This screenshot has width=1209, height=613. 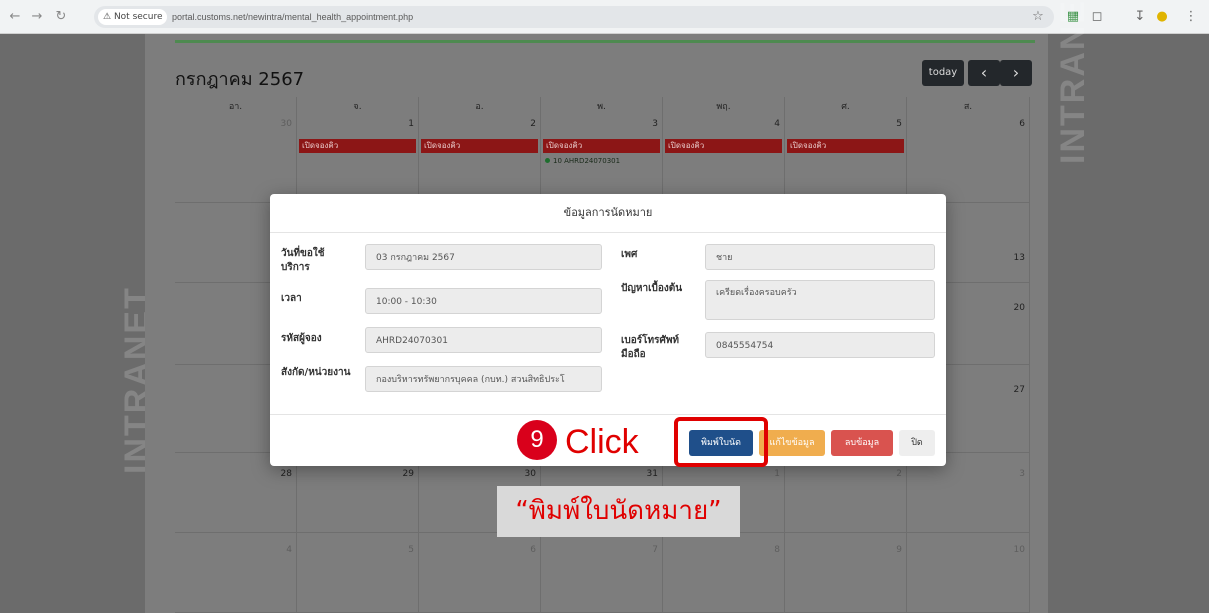 I want to click on close-button: ปิด, so click(x=917, y=443).